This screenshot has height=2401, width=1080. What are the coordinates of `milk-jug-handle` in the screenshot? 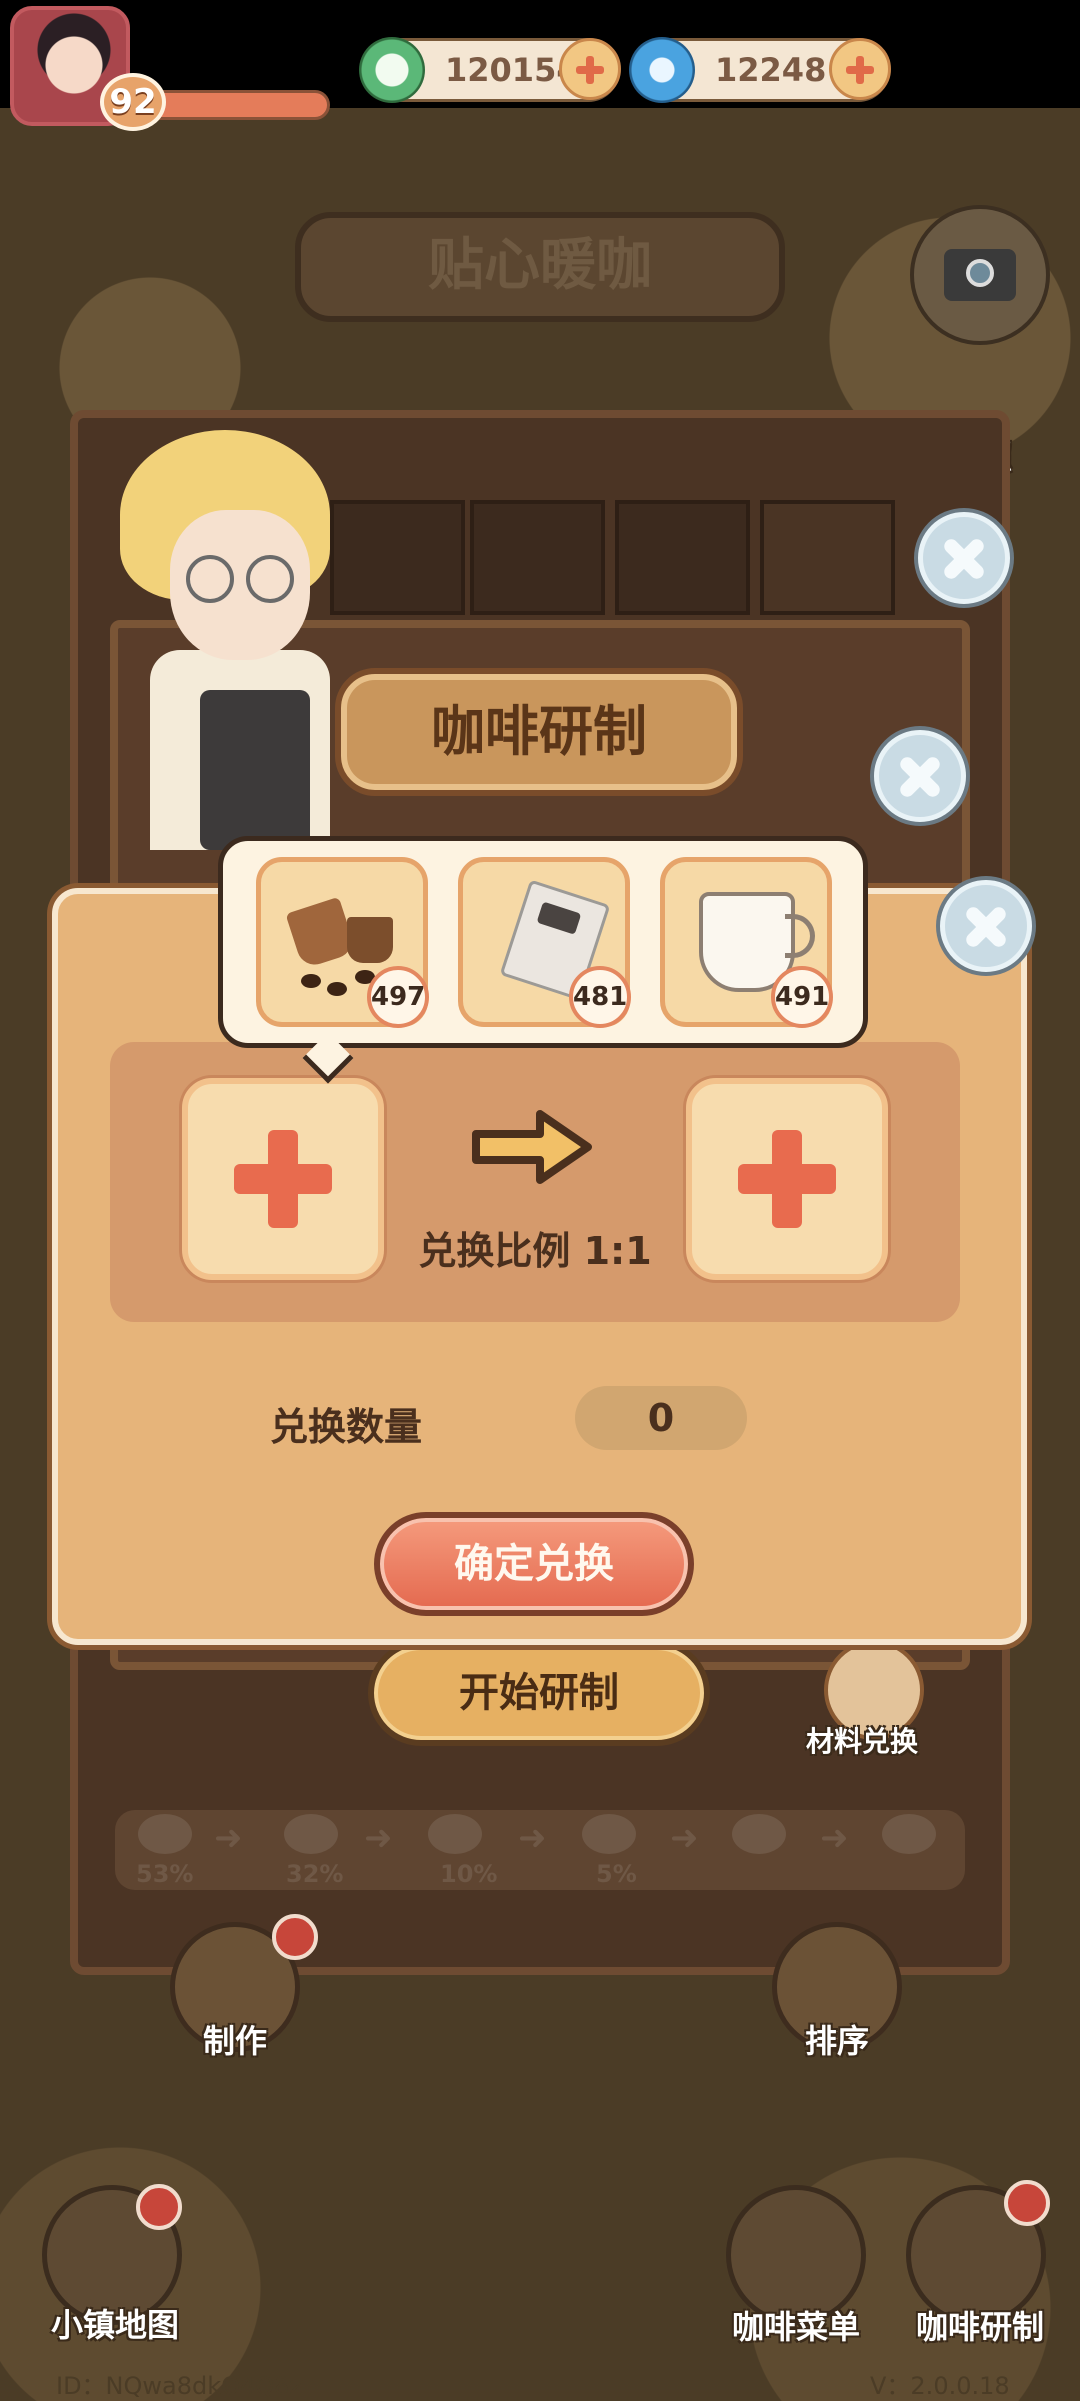 It's located at (800, 936).